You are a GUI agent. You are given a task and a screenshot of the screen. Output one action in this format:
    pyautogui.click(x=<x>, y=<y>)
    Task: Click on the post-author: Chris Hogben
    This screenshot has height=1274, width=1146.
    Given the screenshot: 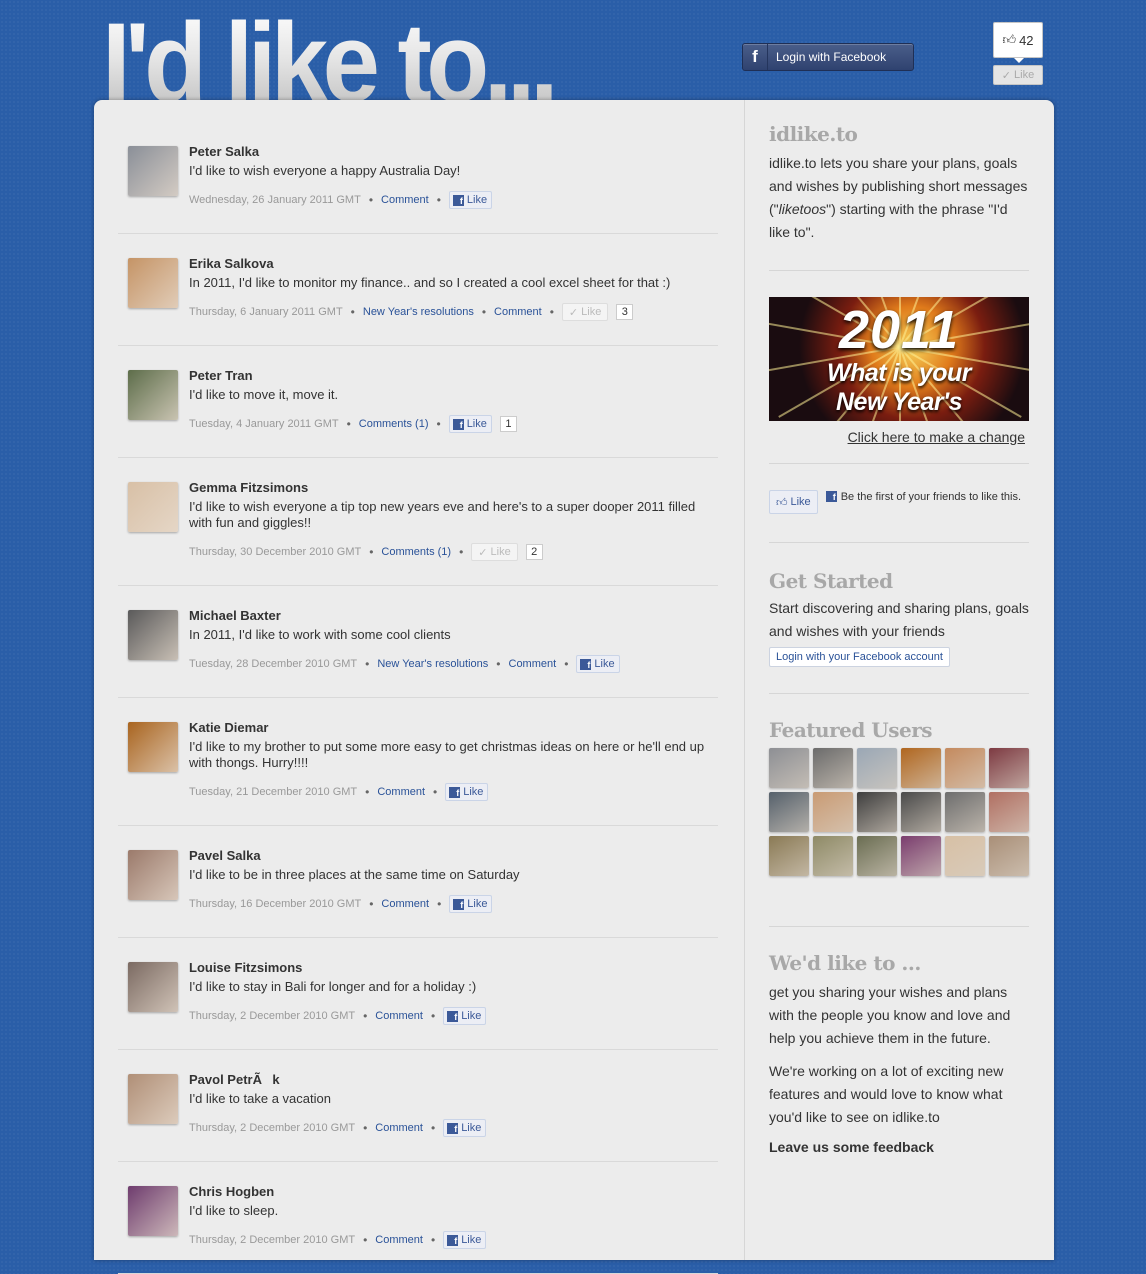 What is the action you would take?
    pyautogui.click(x=449, y=1192)
    